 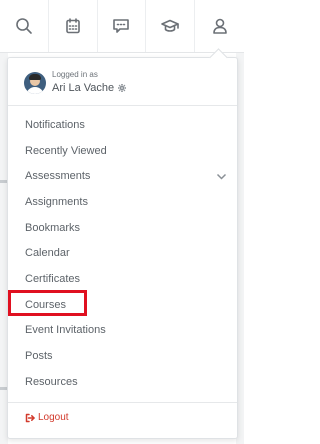 I want to click on account-header: Logged in as Ari La Vache, so click(x=122, y=82).